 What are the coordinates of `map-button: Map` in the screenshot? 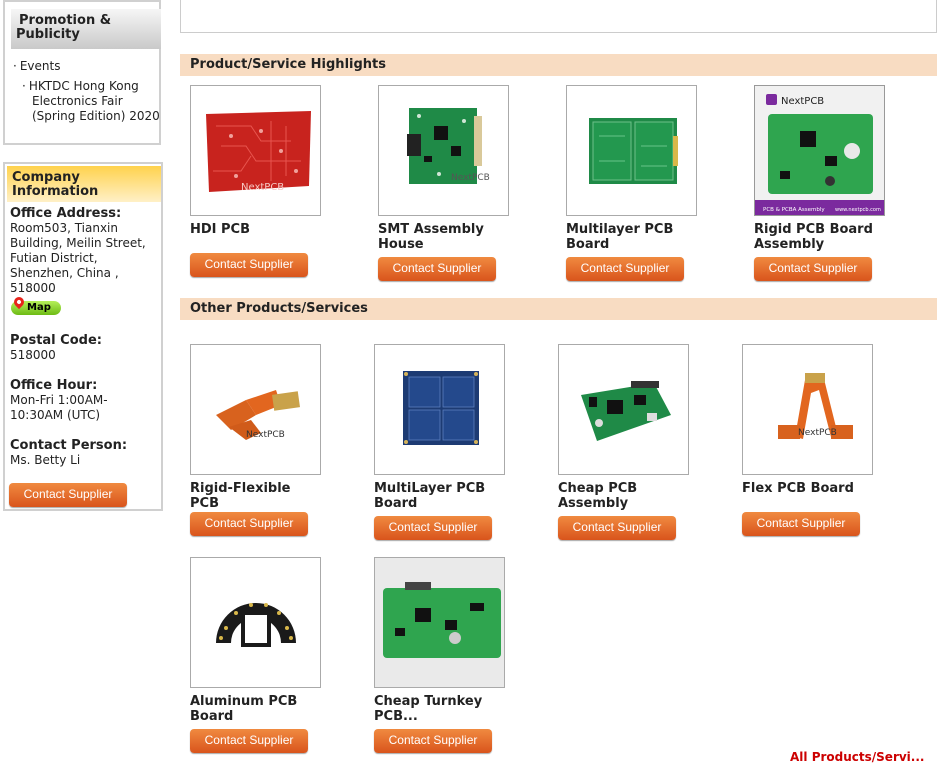 It's located at (36, 304).